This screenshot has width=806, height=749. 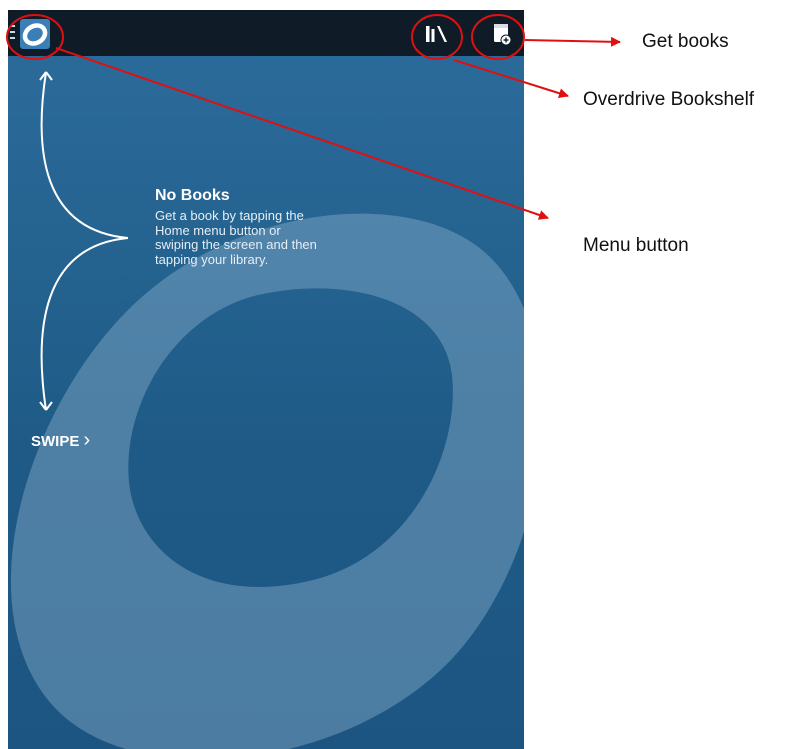 I want to click on bookshelf-callout: Overdrive Bookshelf, so click(x=669, y=99).